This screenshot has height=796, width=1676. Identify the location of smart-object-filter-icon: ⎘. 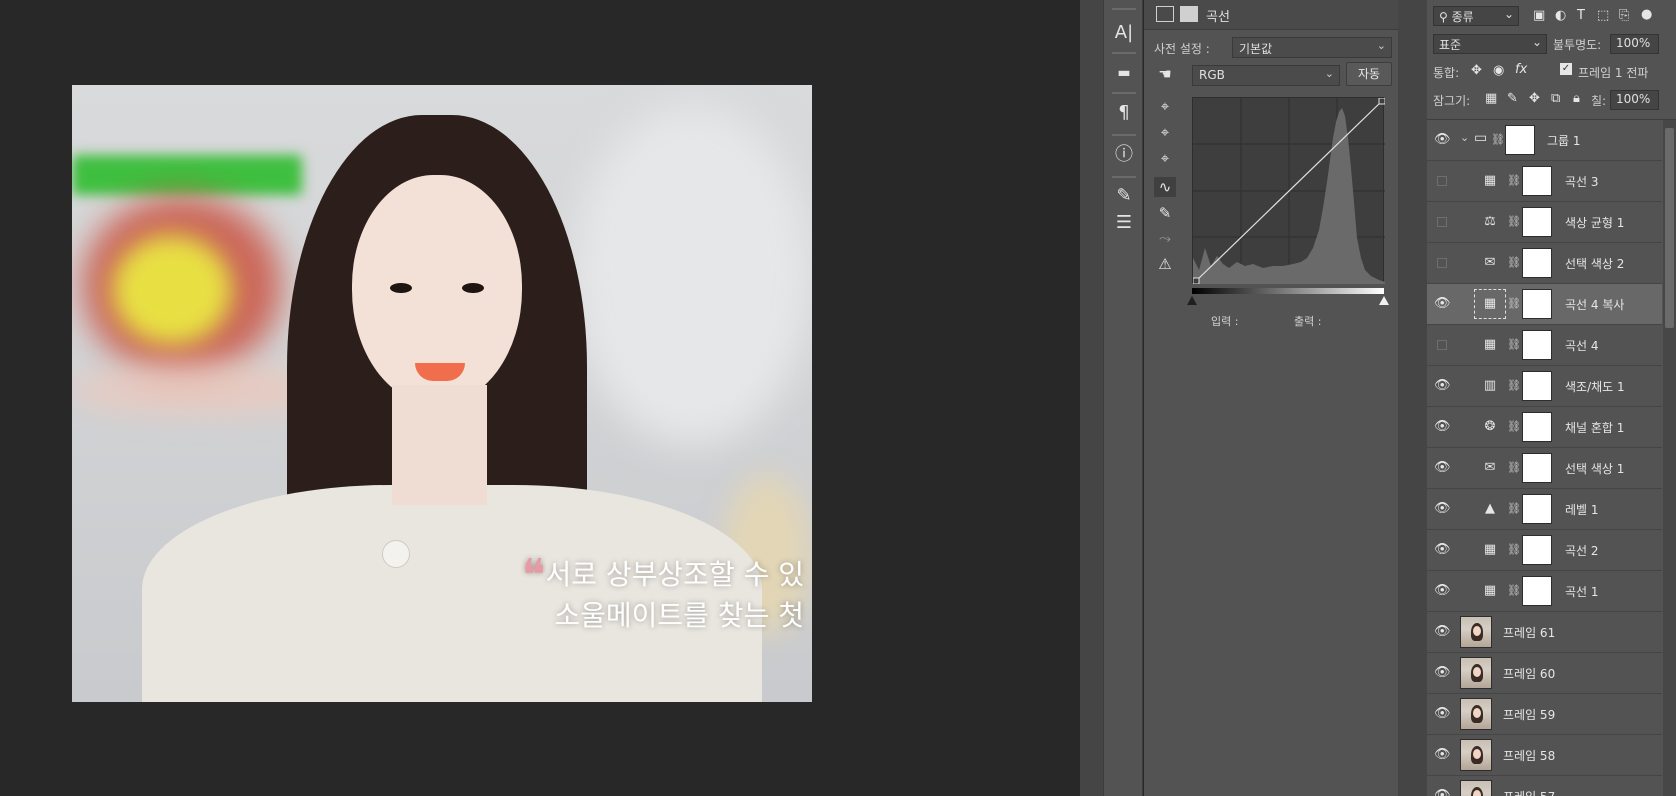
(1624, 15).